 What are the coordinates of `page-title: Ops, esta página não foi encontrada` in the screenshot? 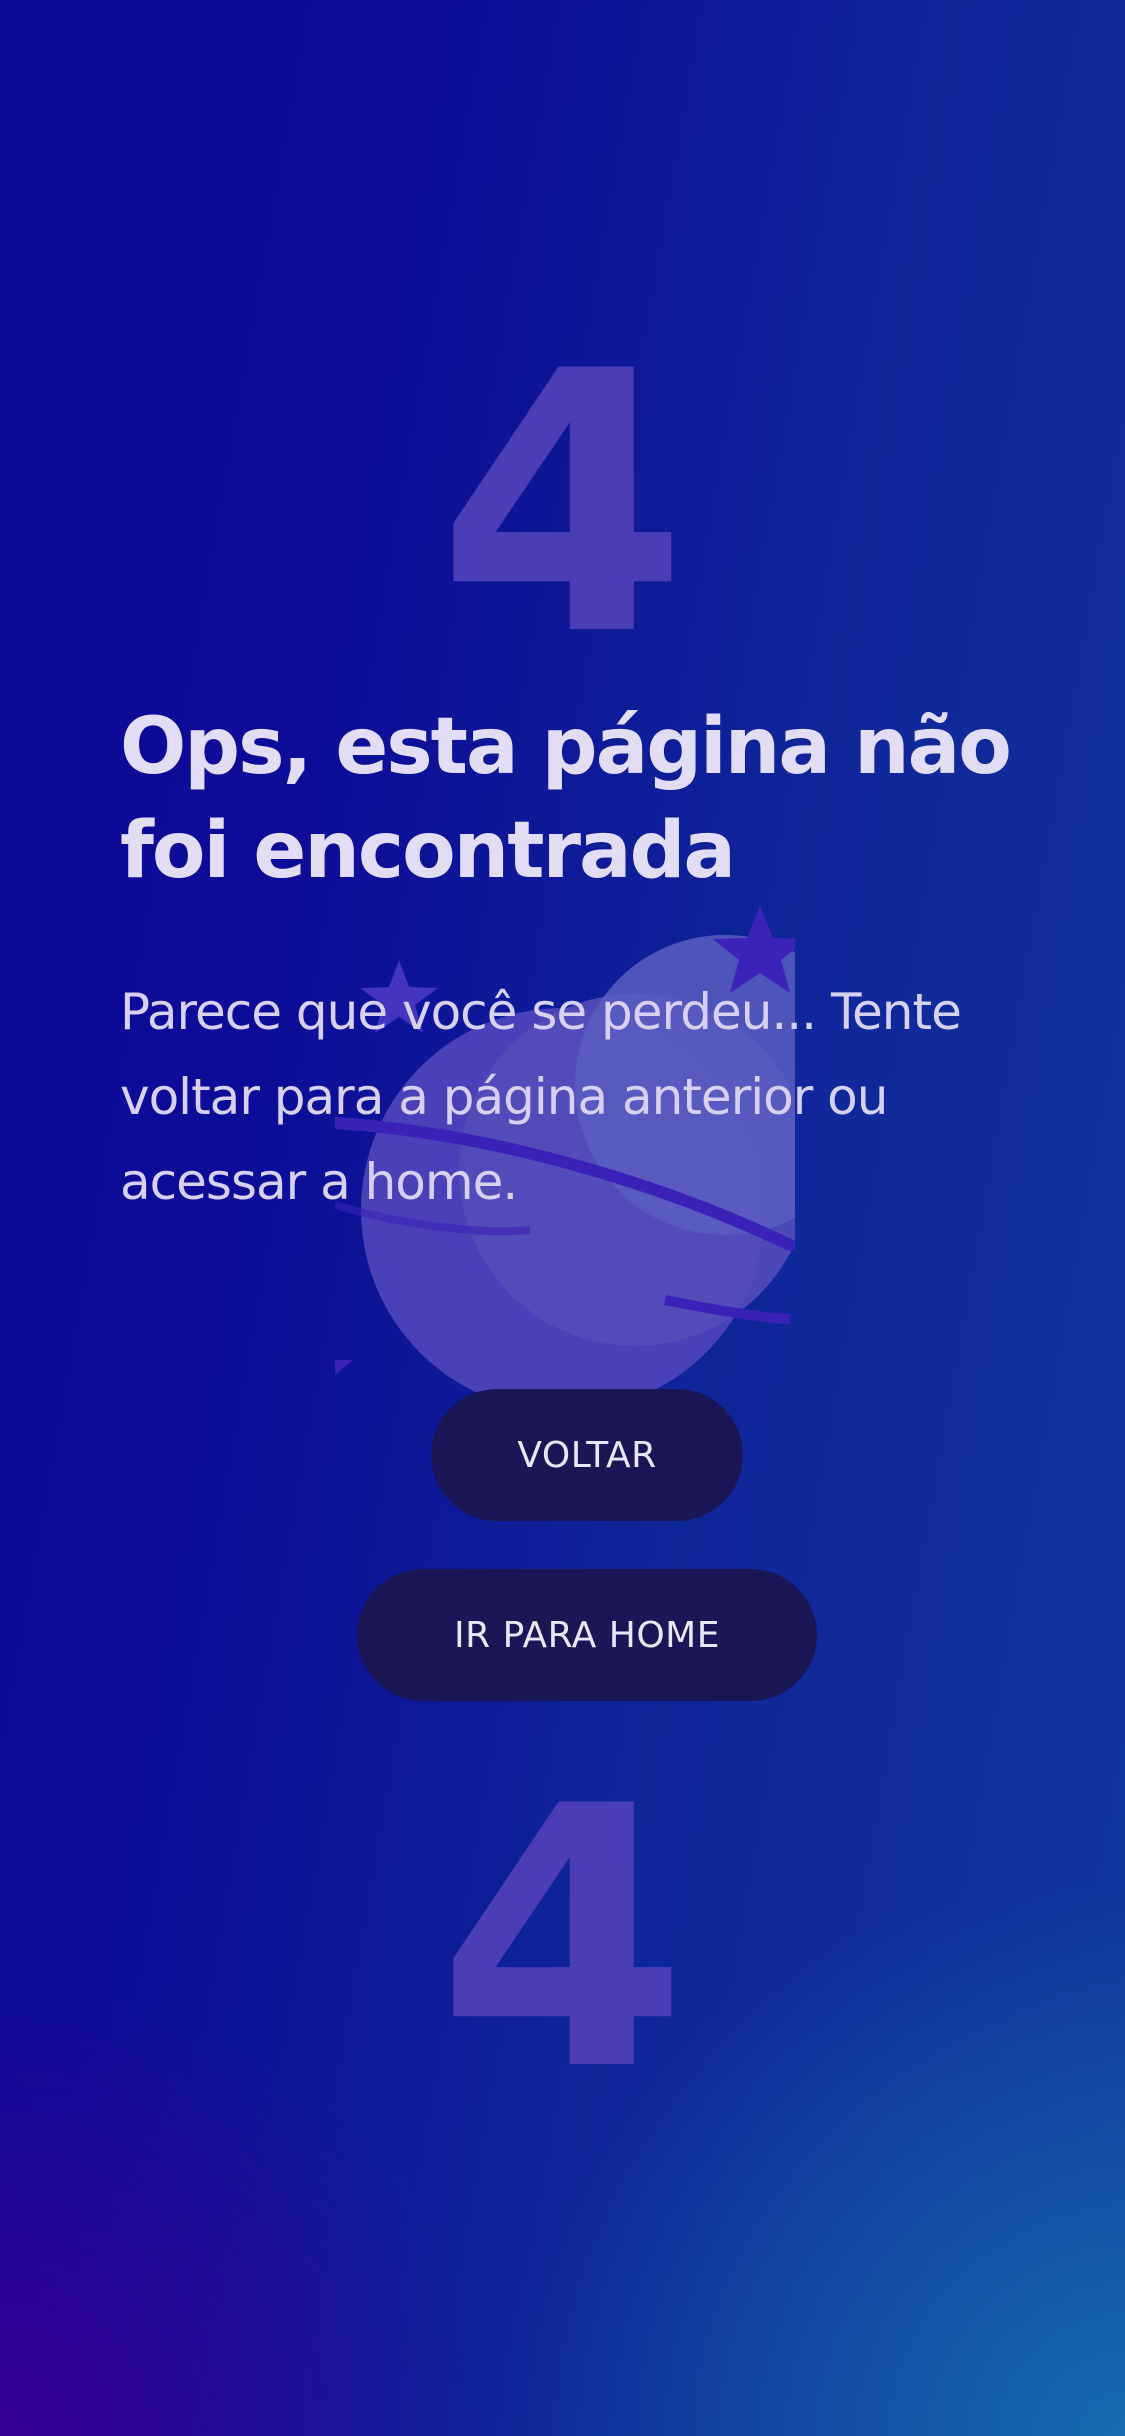 It's located at (566, 799).